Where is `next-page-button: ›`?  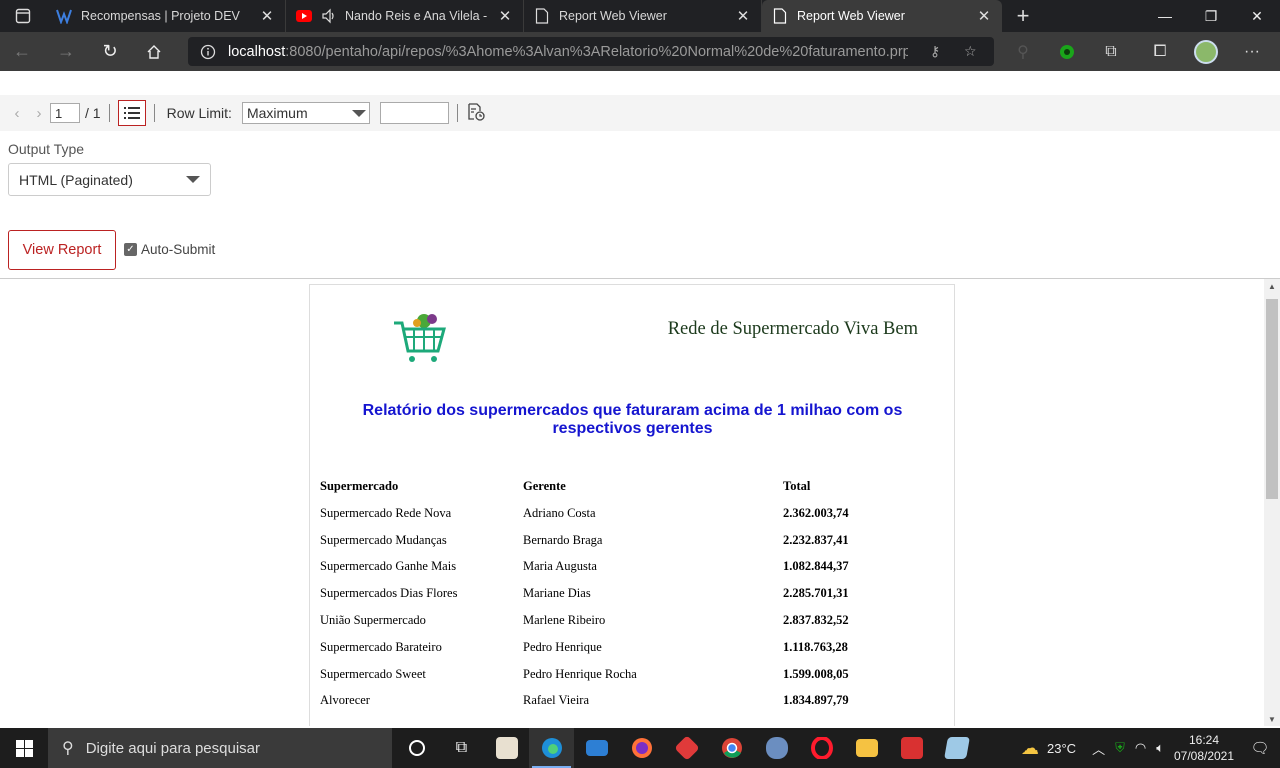
next-page-button: › is located at coordinates (39, 113).